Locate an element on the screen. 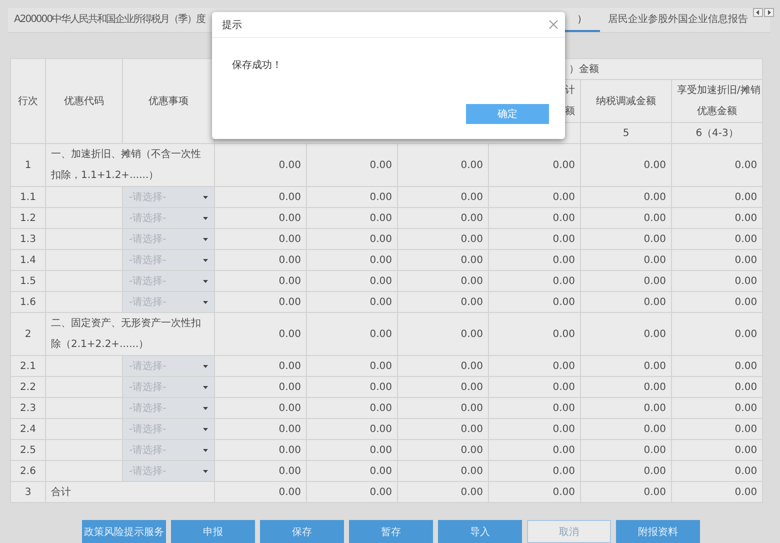 The image size is (780, 543). action-button: 申报 is located at coordinates (213, 531).